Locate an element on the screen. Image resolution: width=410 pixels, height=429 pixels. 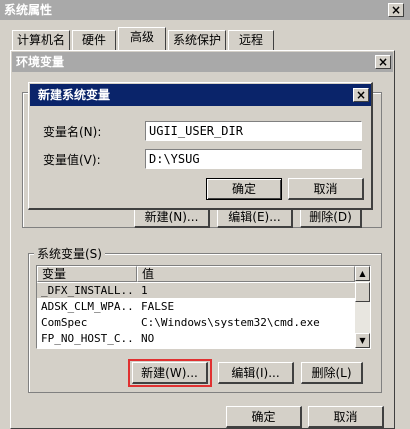
variable-name-field: UGII_USER_DIR is located at coordinates (253, 131).